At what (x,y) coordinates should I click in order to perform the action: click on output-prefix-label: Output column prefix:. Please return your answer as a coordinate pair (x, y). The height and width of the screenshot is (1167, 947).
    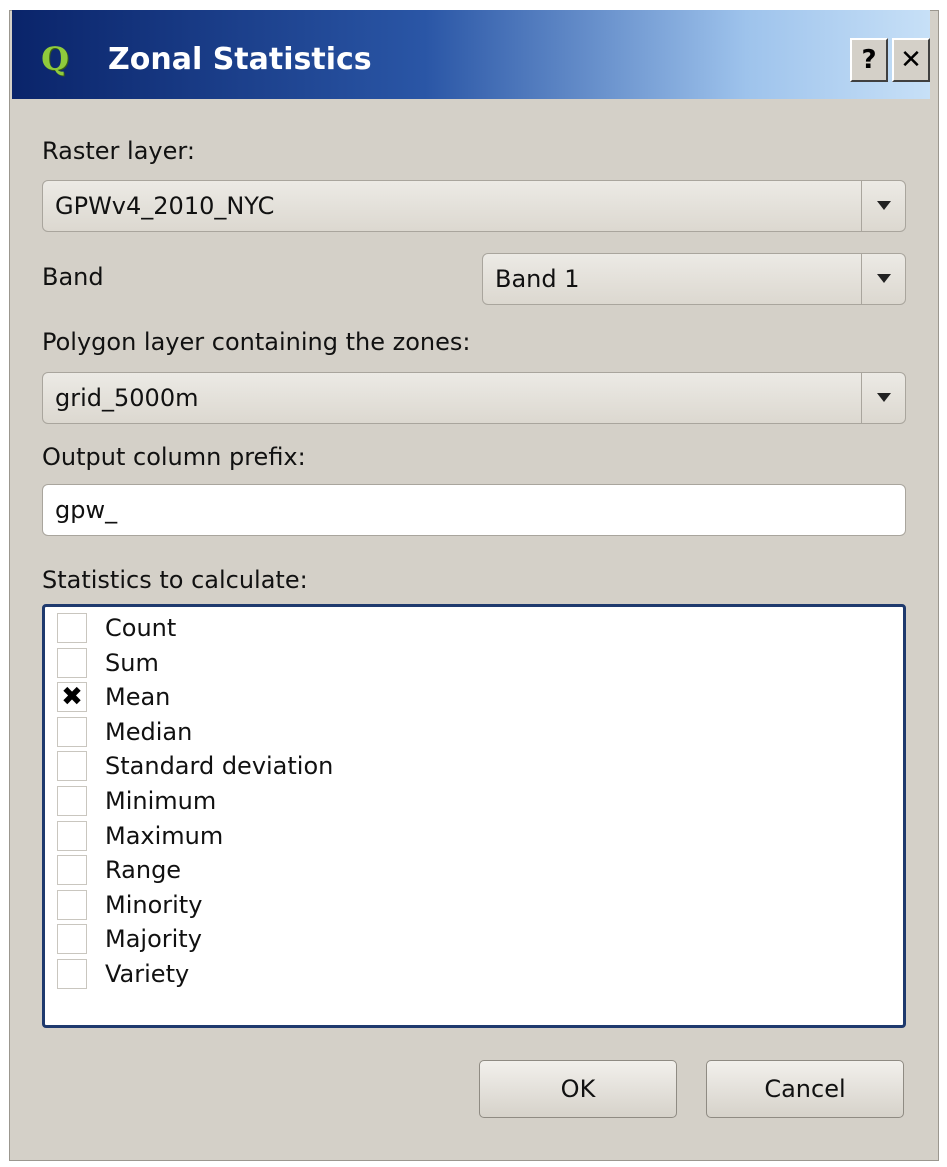
    Looking at the image, I should click on (174, 457).